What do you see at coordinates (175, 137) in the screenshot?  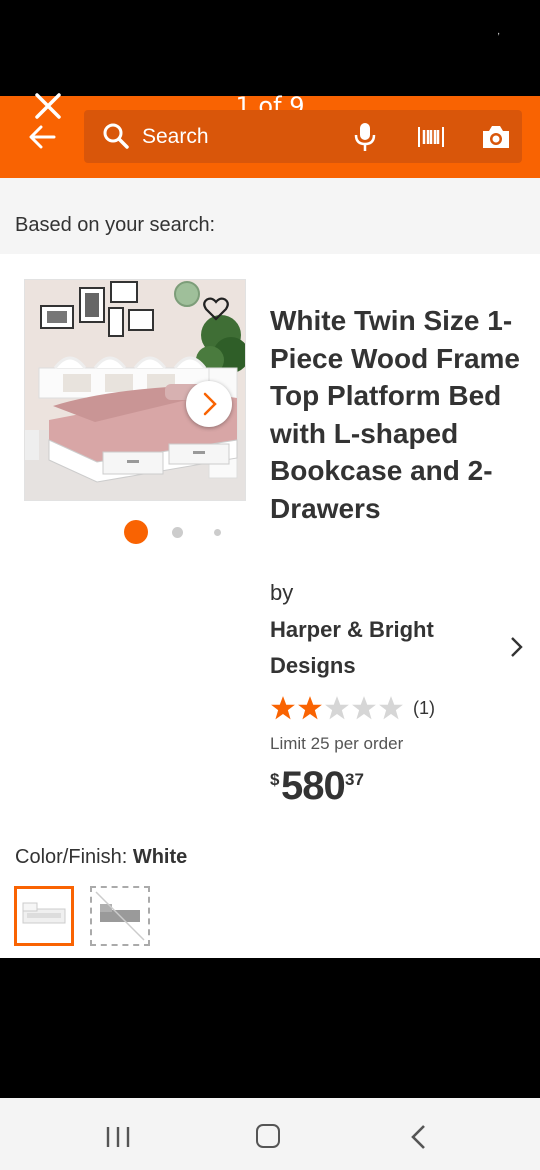 I see `search-input: Search` at bounding box center [175, 137].